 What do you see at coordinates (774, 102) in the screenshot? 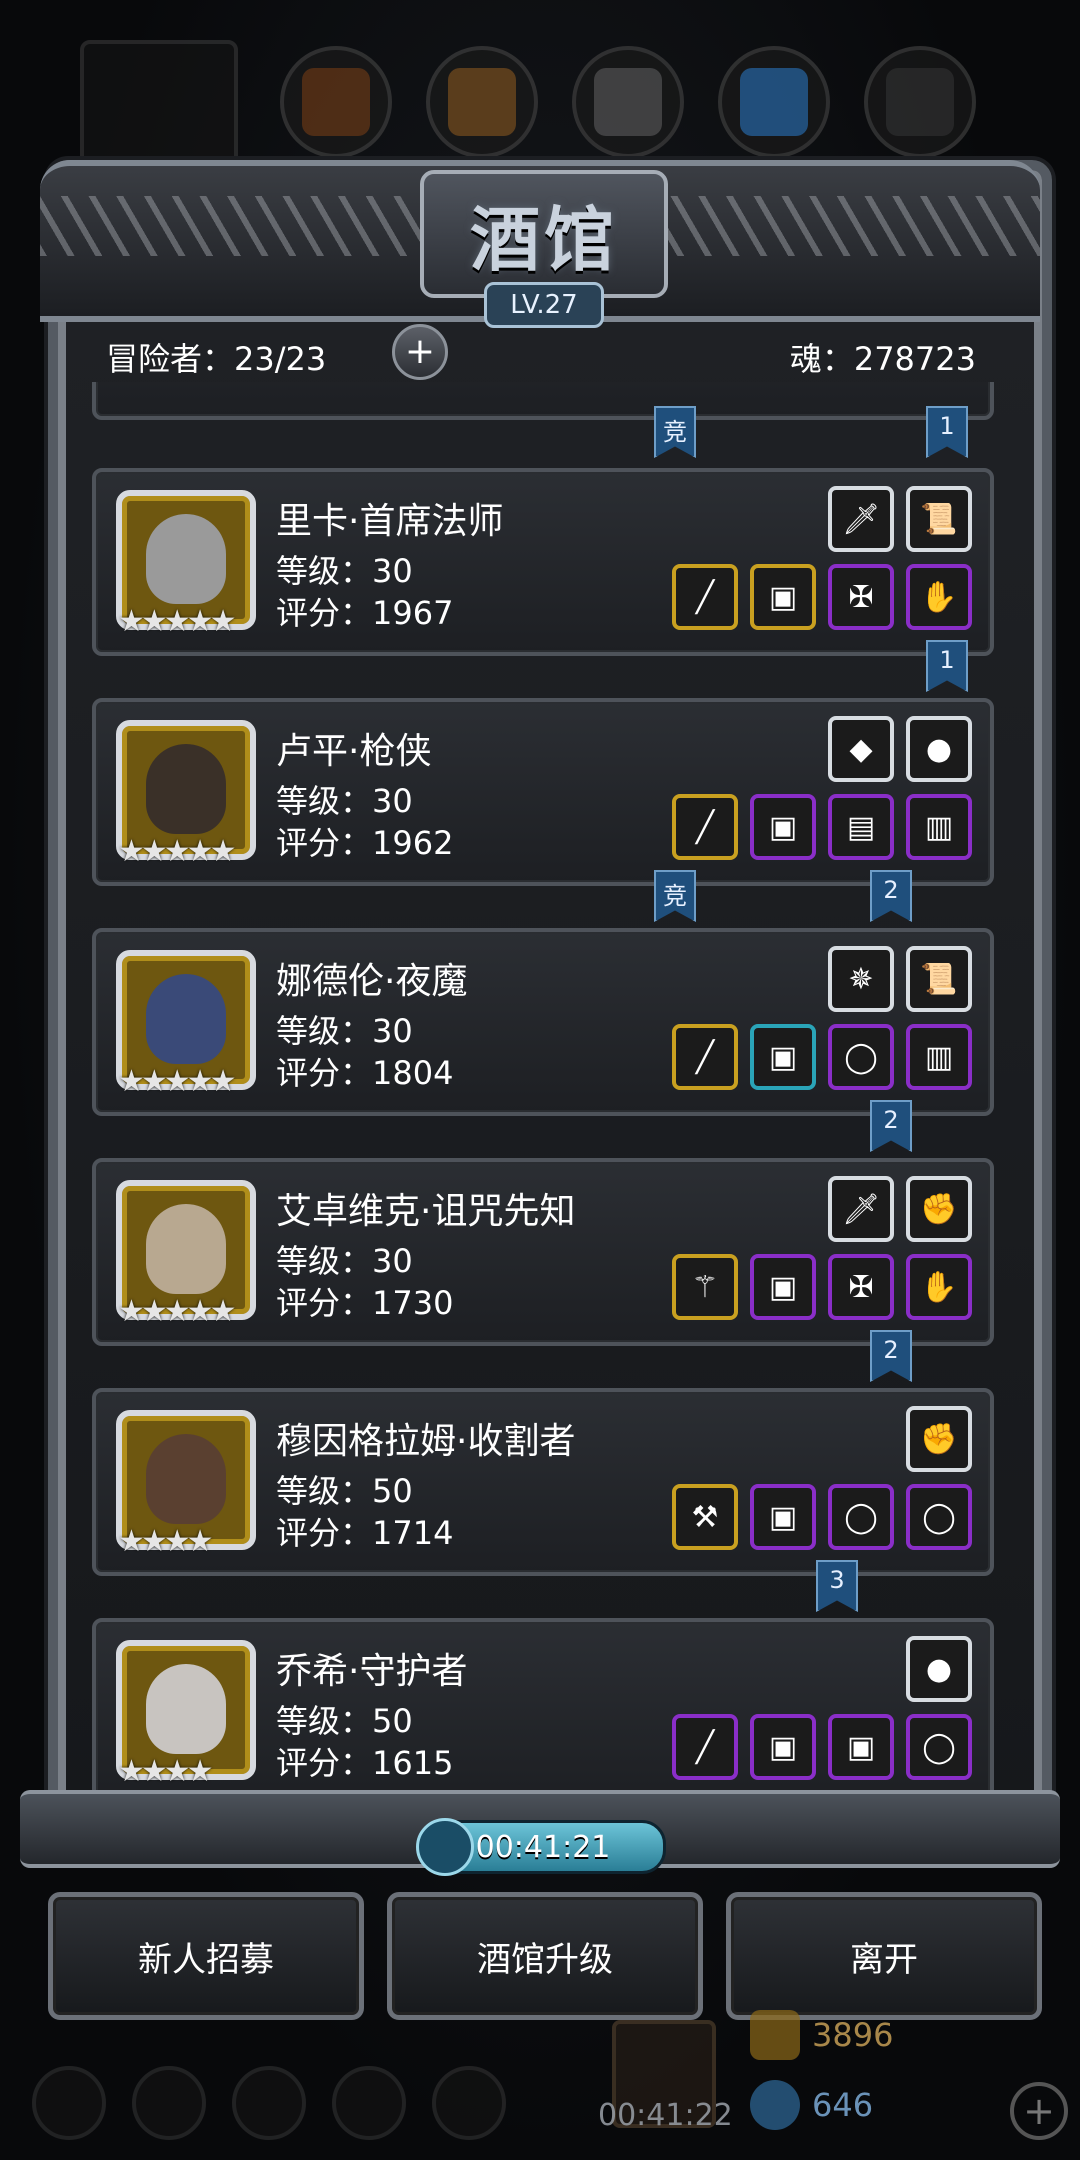
I see `resource-crystal-icon` at bounding box center [774, 102].